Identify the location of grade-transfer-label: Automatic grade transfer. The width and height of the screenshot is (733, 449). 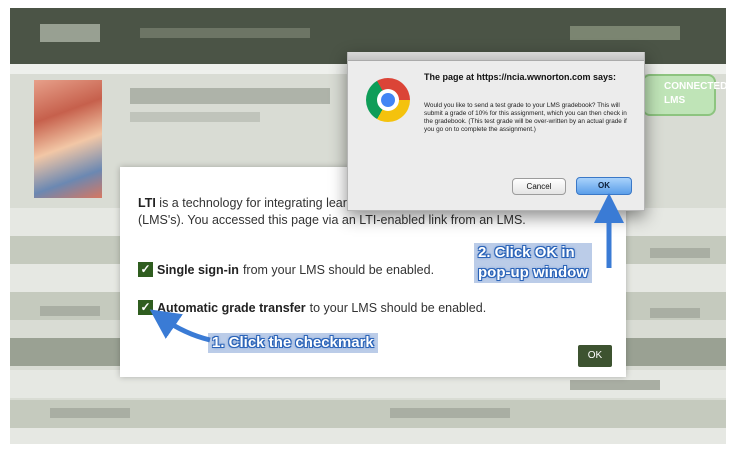
(231, 307).